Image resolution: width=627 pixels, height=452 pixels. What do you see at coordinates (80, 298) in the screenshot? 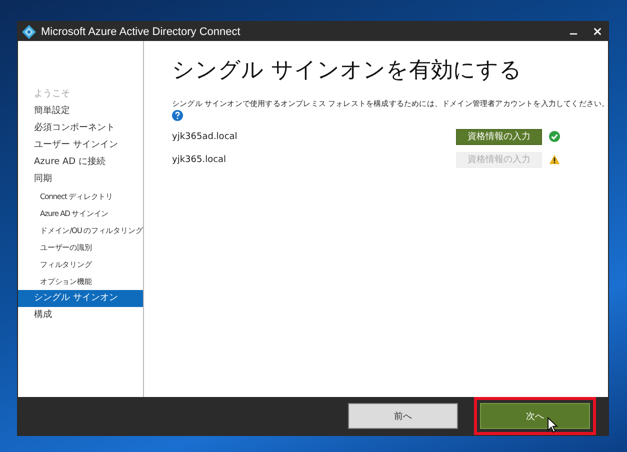
I see `sidebar-item: シングル サインオン` at bounding box center [80, 298].